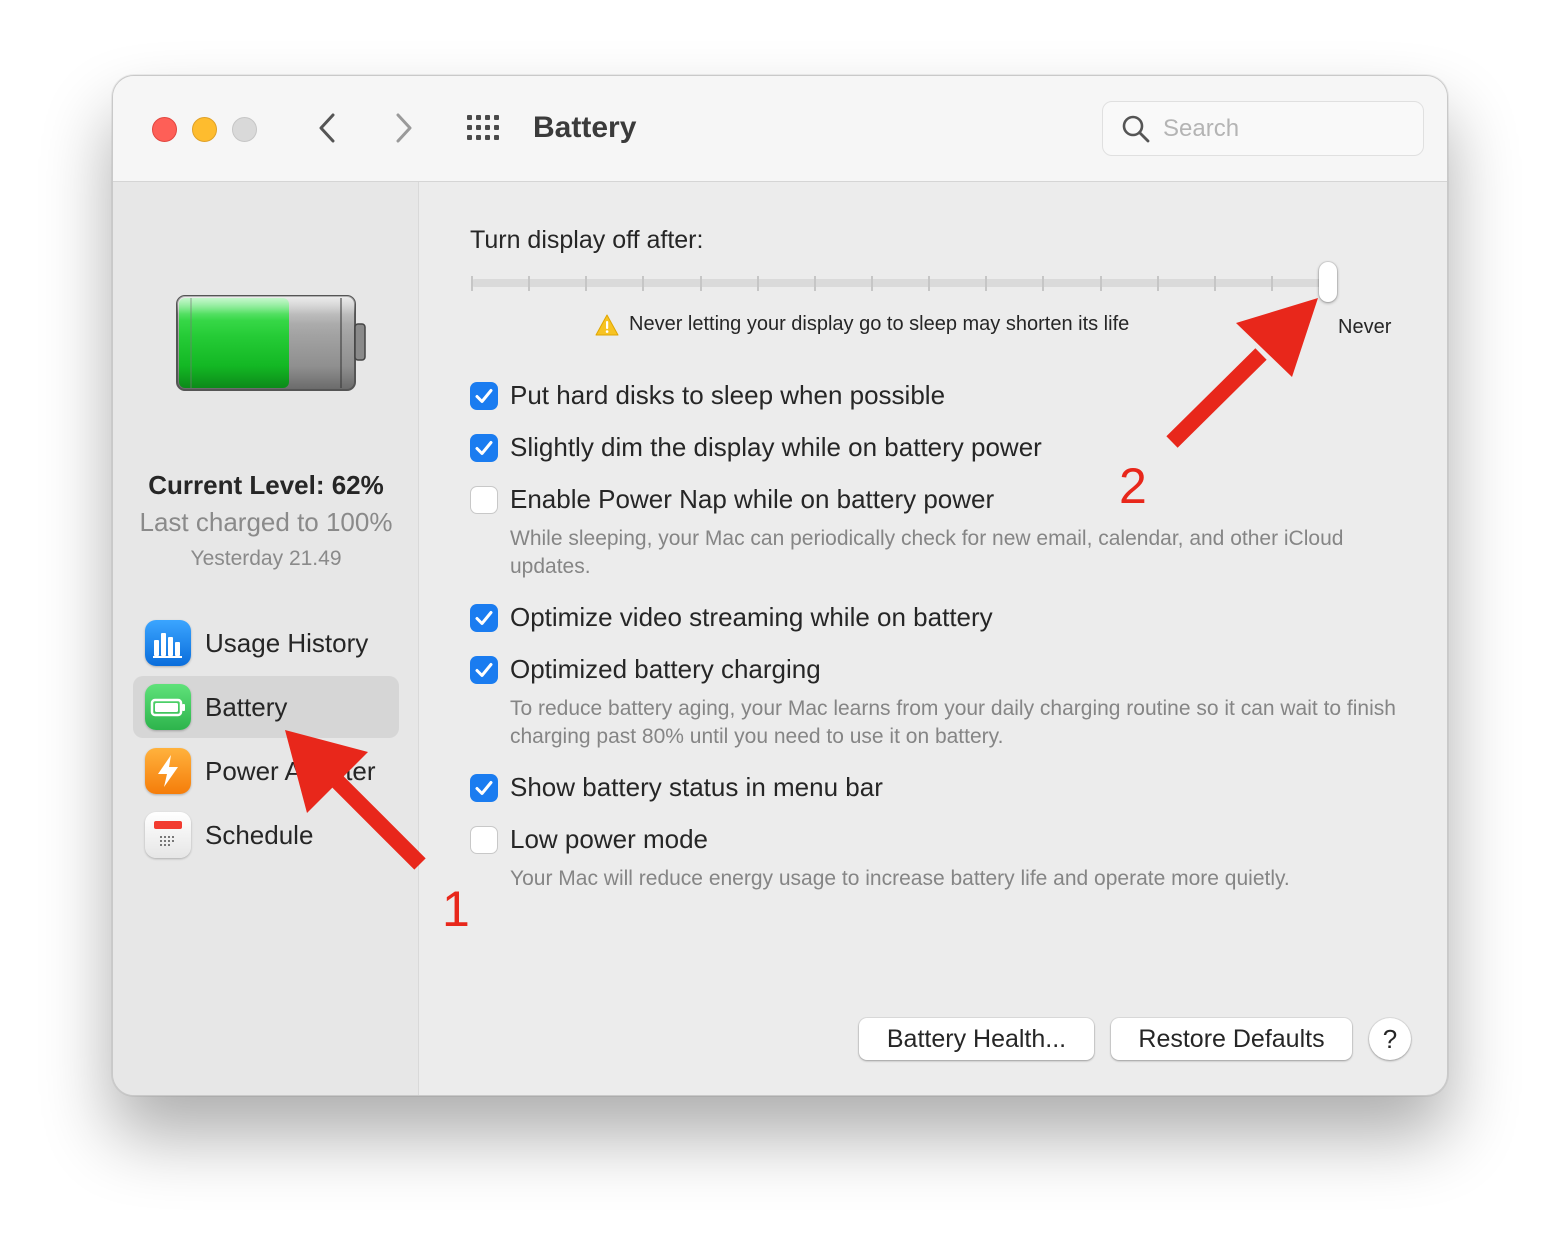 This screenshot has height=1244, width=1560. I want to click on option-label: Put hard disks to sleep when possible, so click(728, 395).